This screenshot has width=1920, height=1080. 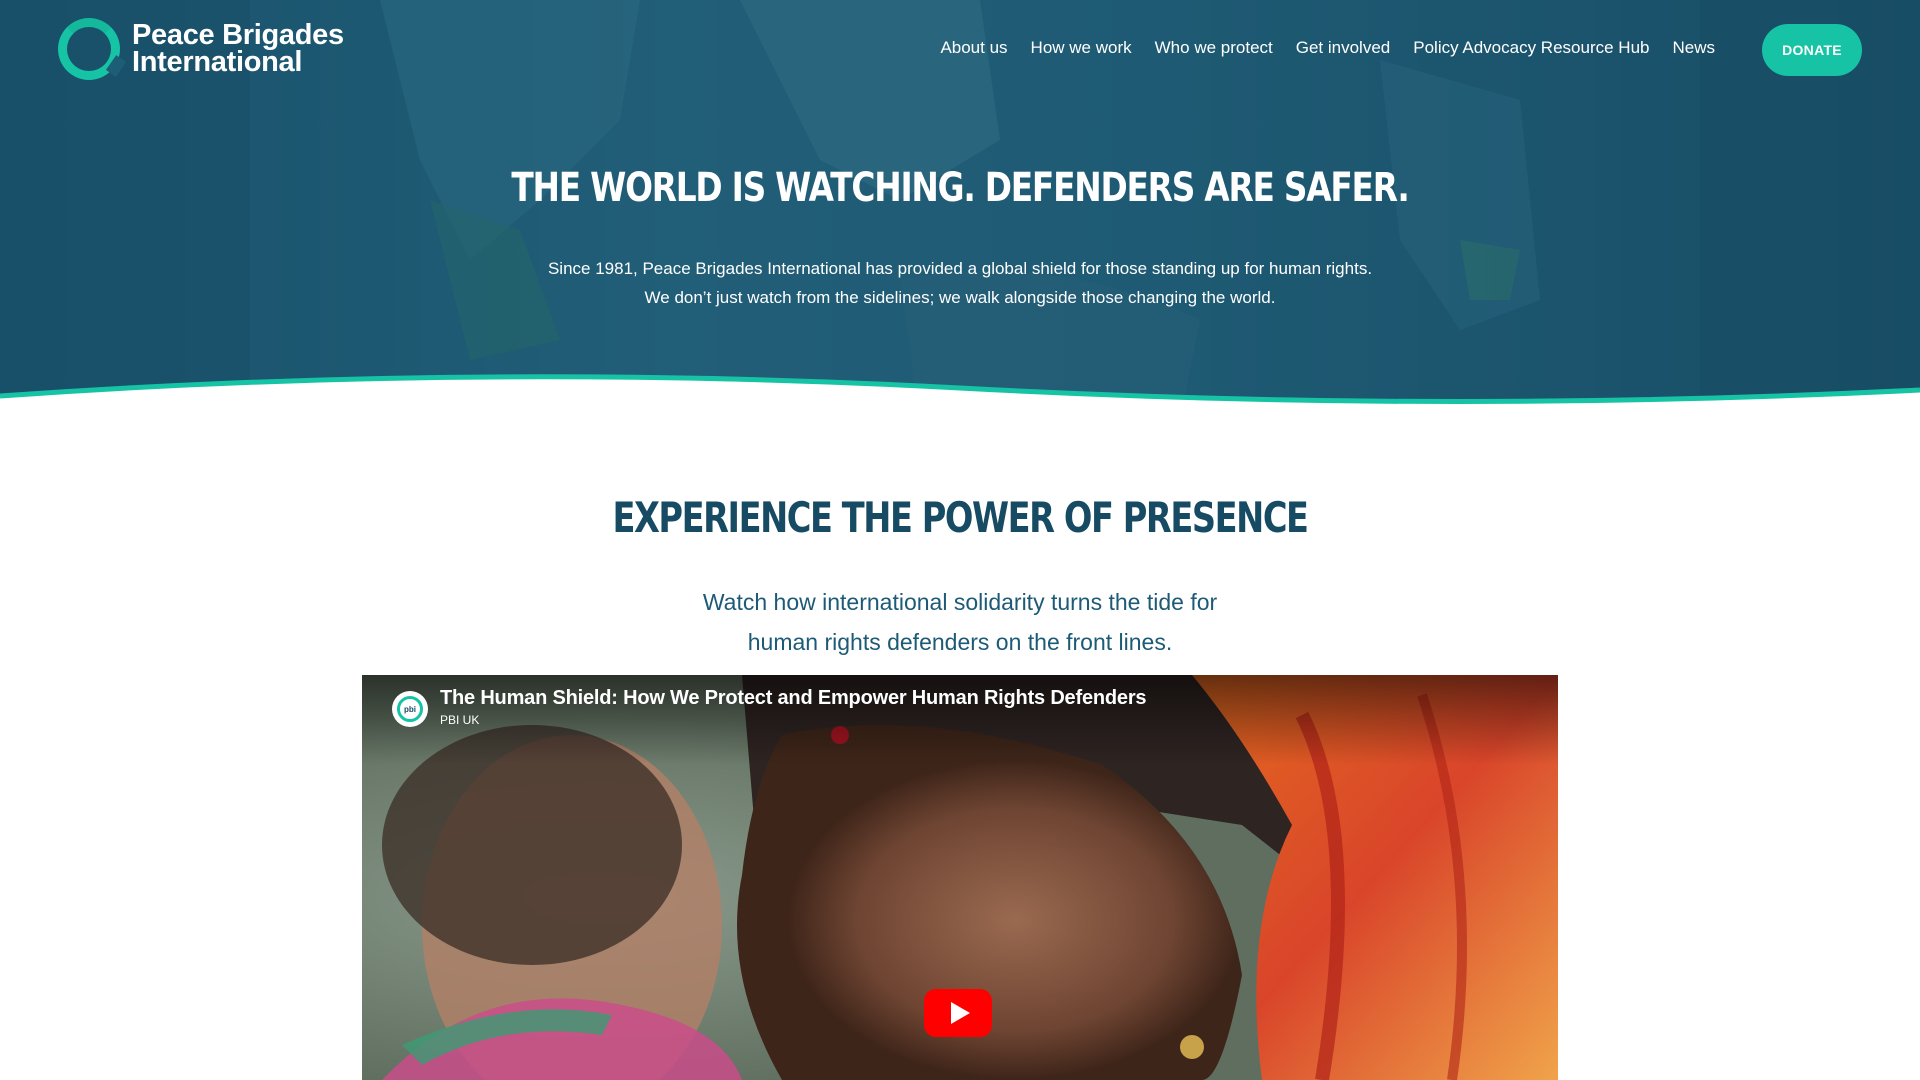 I want to click on video-channel-name: PBI UK, so click(x=459, y=720).